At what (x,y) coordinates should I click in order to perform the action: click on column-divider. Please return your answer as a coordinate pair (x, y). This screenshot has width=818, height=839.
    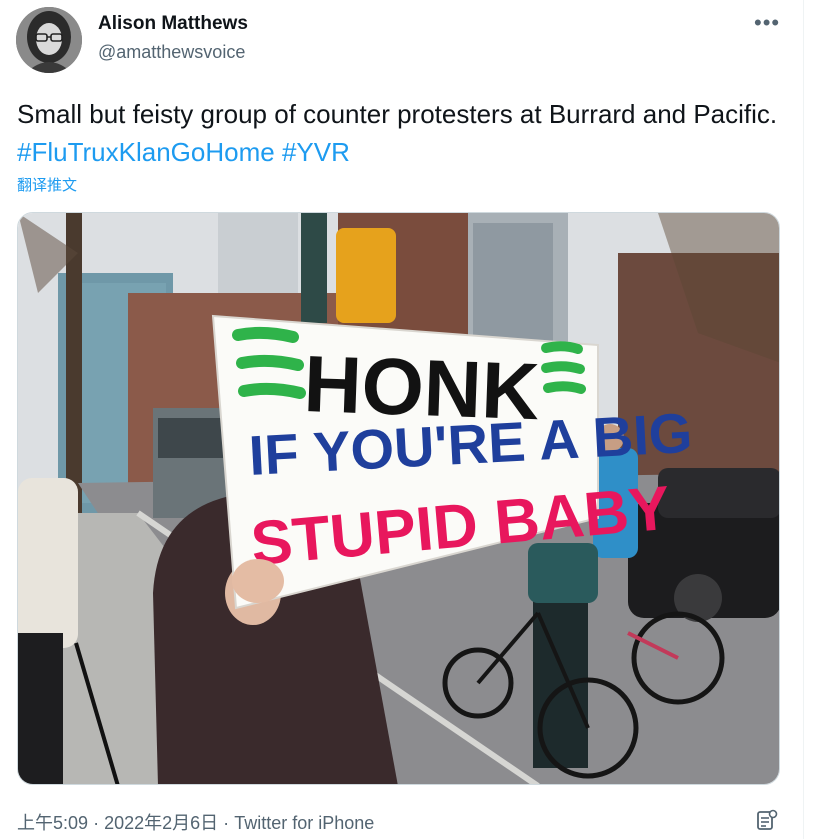
    Looking at the image, I should click on (803, 419).